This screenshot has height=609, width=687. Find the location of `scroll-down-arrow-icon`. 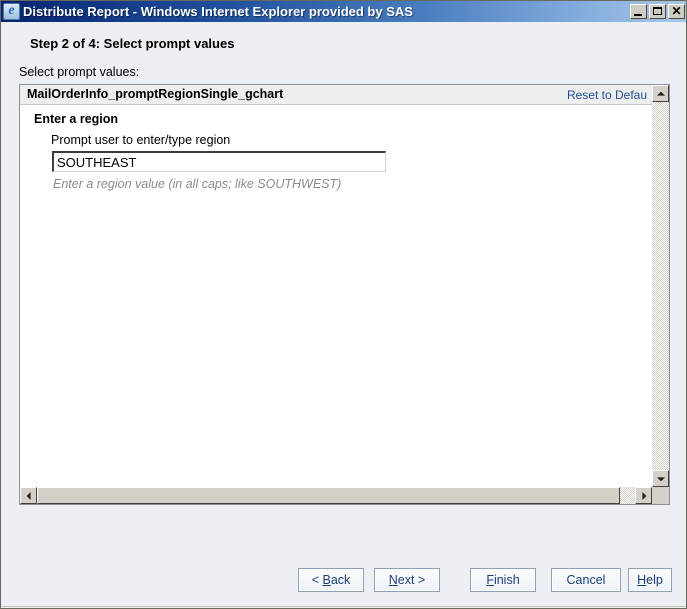

scroll-down-arrow-icon is located at coordinates (660, 478).